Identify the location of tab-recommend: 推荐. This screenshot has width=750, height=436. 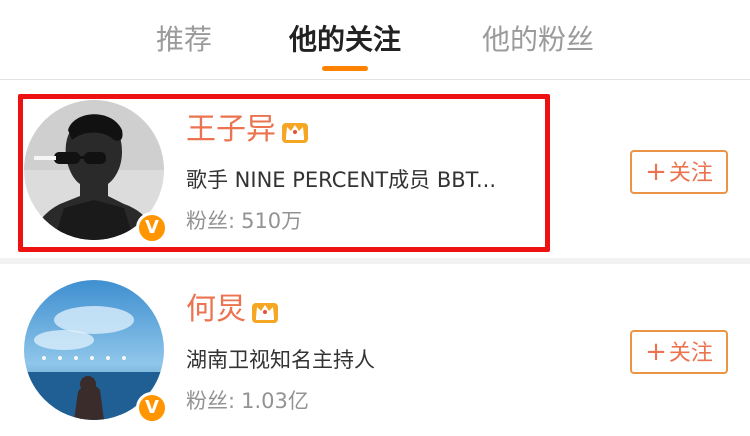
(184, 40).